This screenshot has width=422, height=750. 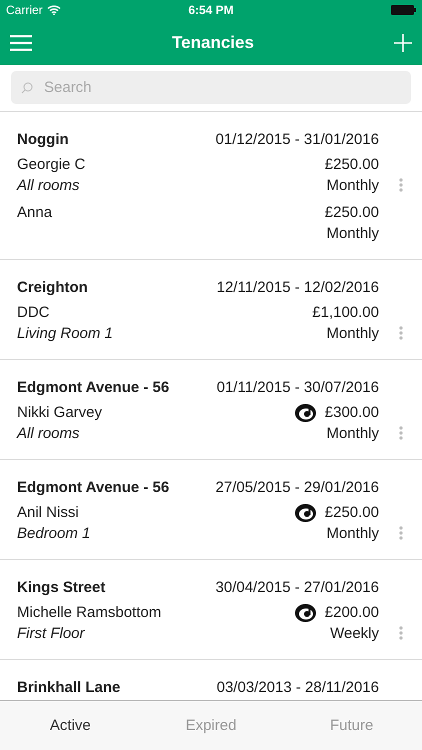 What do you see at coordinates (33, 312) in the screenshot?
I see `tenant-name: DDC` at bounding box center [33, 312].